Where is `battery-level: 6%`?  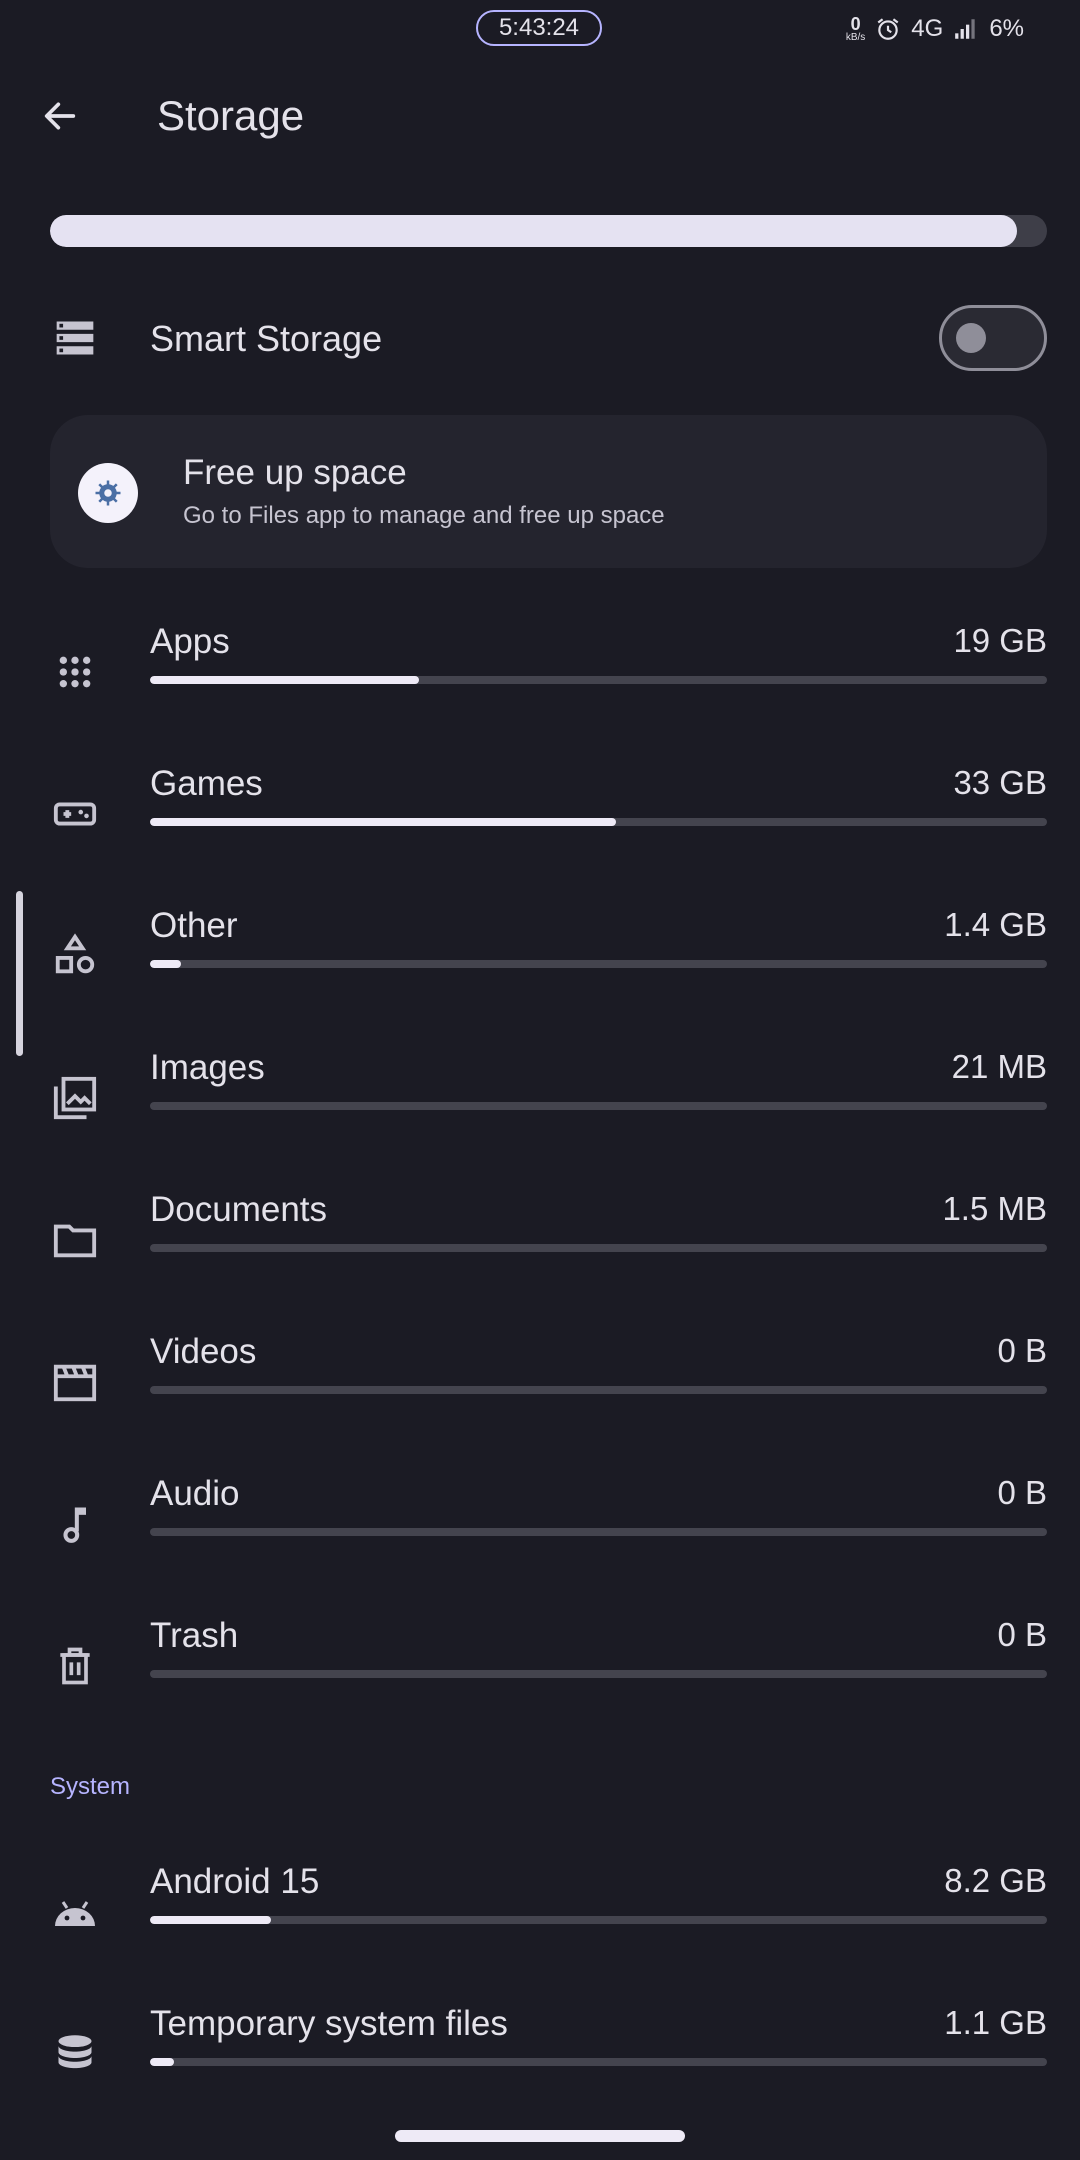
battery-level: 6% is located at coordinates (1006, 28).